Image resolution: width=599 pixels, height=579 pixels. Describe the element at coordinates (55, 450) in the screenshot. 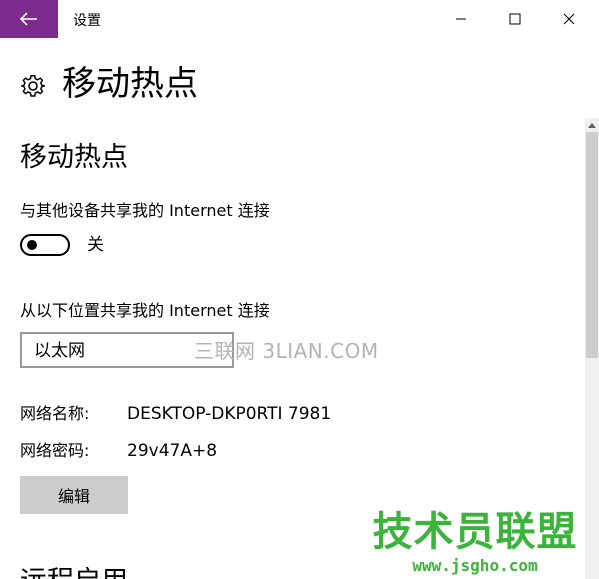

I see `network-password-label: 网络密码:` at that location.